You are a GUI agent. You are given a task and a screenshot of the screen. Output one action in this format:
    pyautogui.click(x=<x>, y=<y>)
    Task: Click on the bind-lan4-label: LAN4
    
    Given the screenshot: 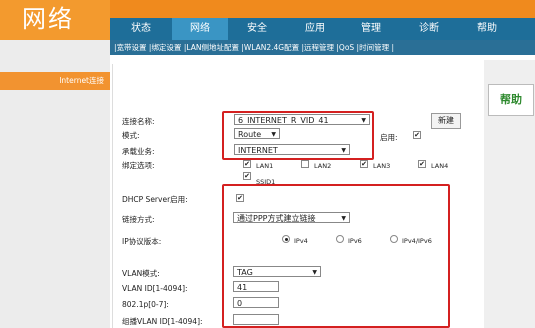 What is the action you would take?
    pyautogui.click(x=440, y=166)
    